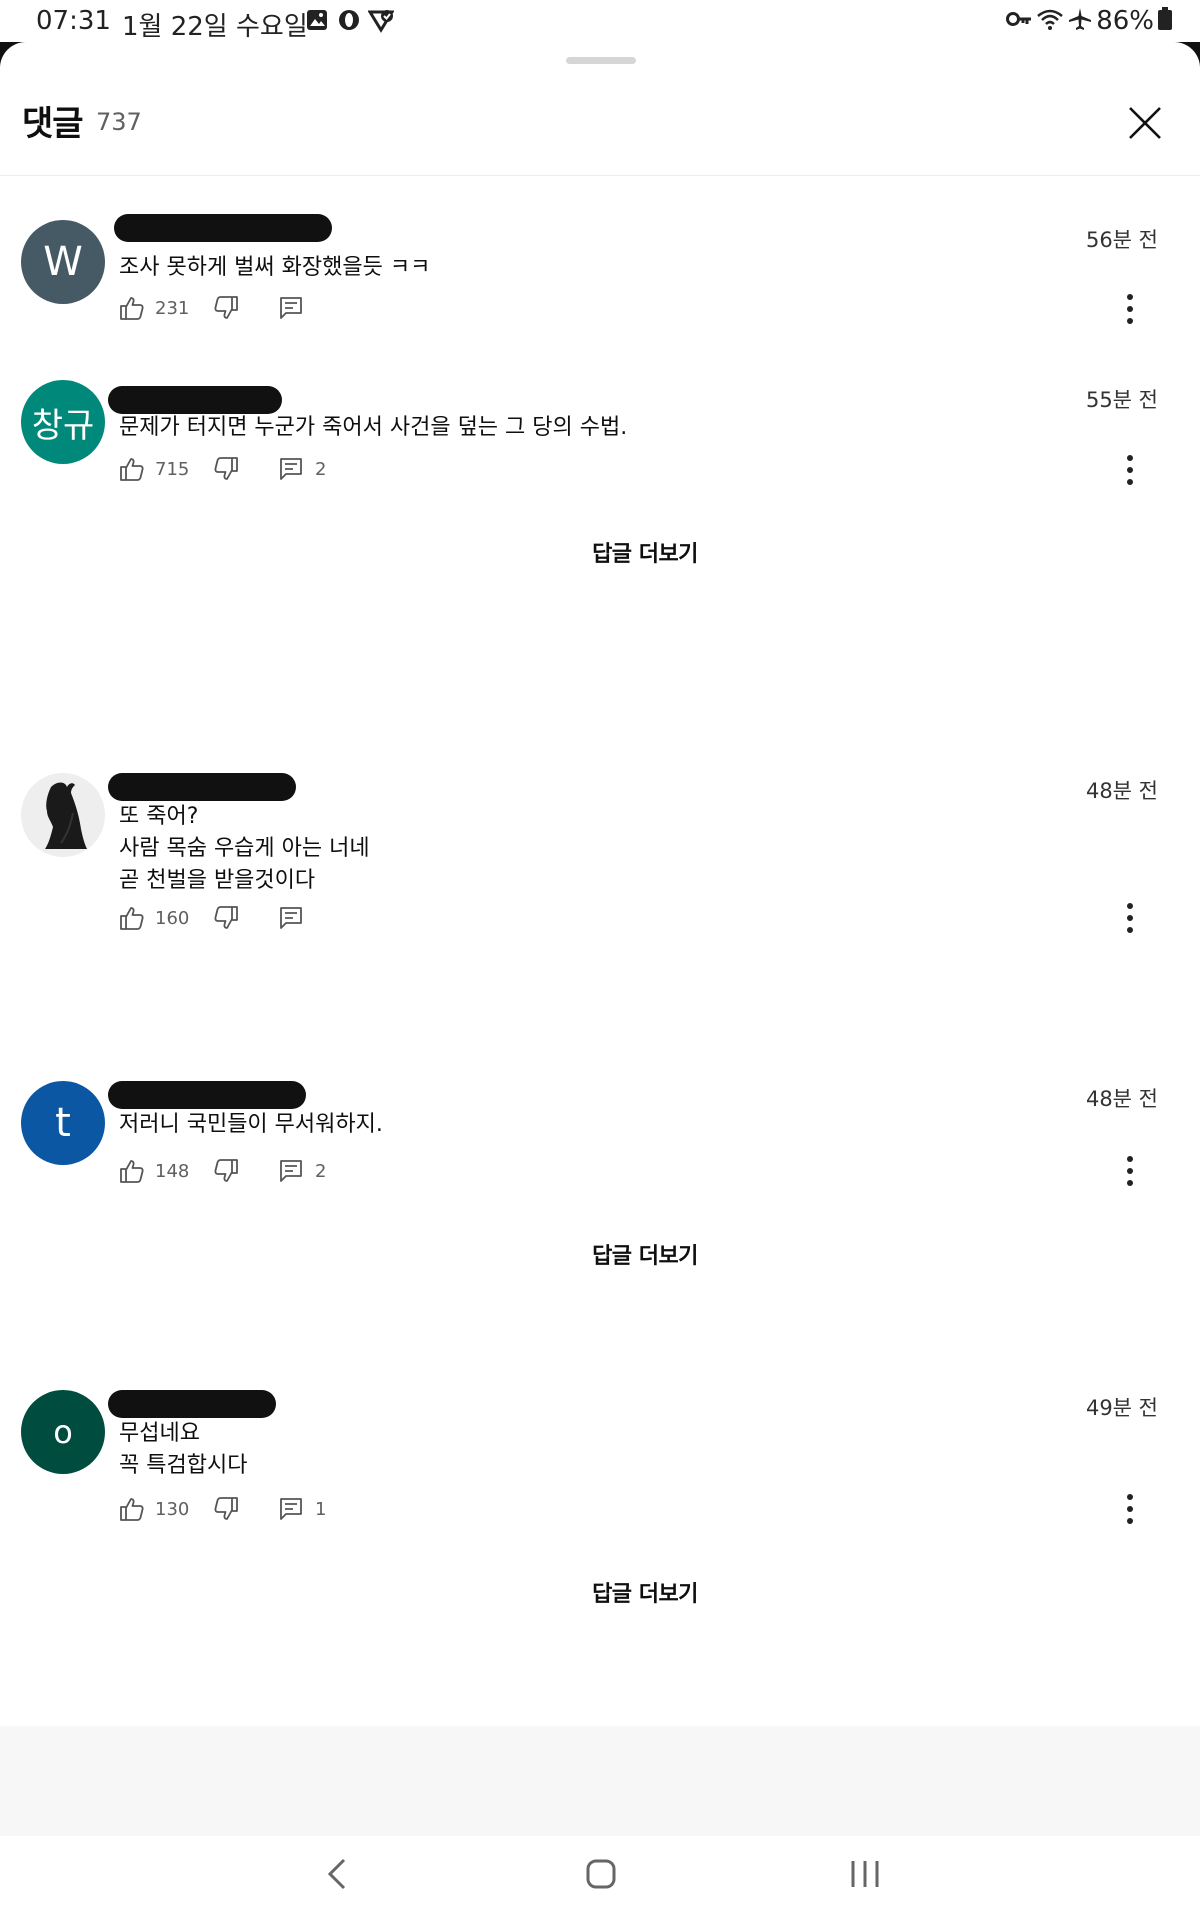 Image resolution: width=1200 pixels, height=1920 pixels. I want to click on gallery-notification-icon, so click(317, 22).